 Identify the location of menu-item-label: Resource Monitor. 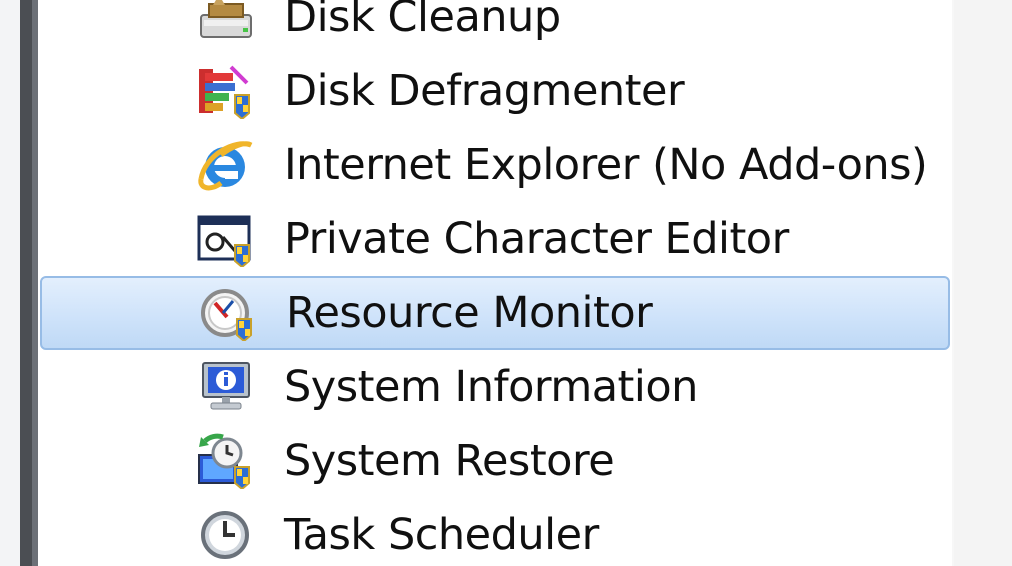
(469, 313).